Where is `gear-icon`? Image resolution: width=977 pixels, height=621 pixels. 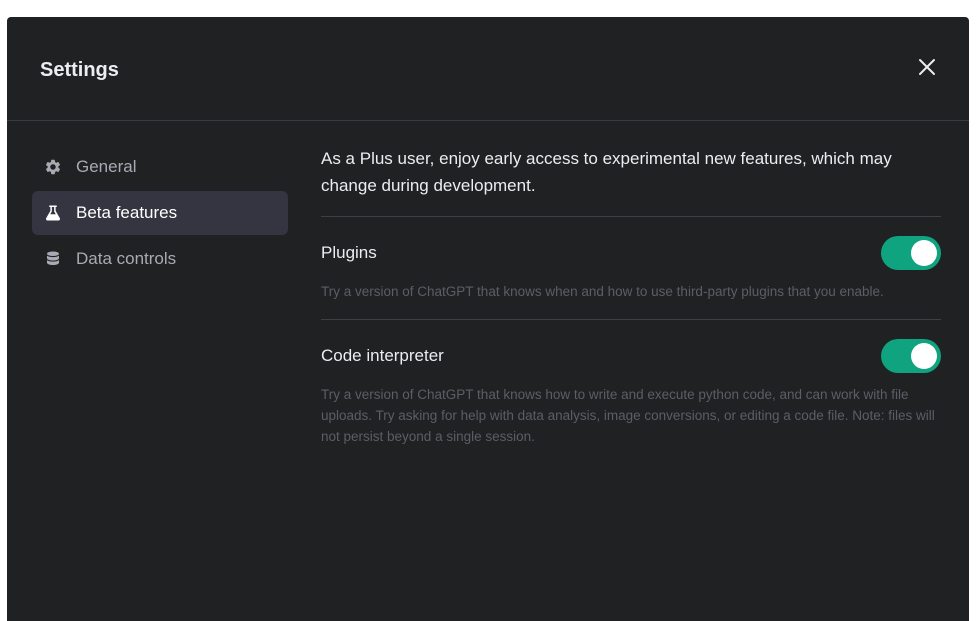
gear-icon is located at coordinates (53, 167).